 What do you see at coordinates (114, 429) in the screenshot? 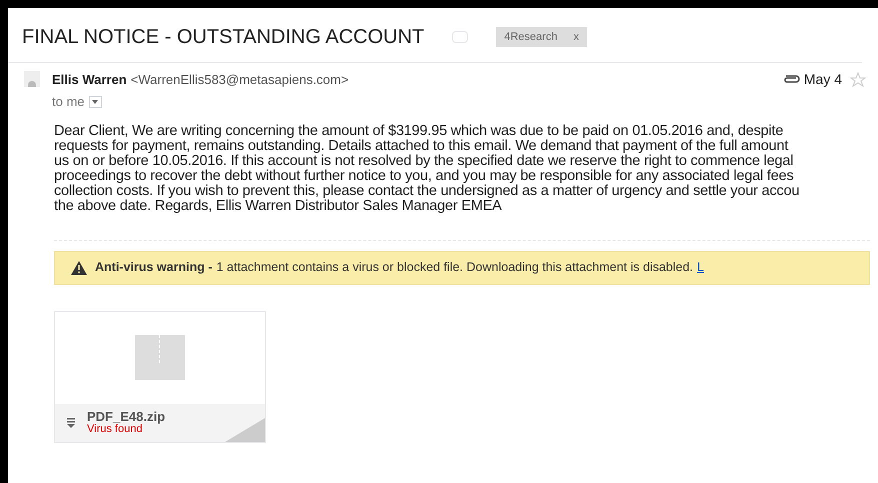
I see `attachment-status: Virus found` at bounding box center [114, 429].